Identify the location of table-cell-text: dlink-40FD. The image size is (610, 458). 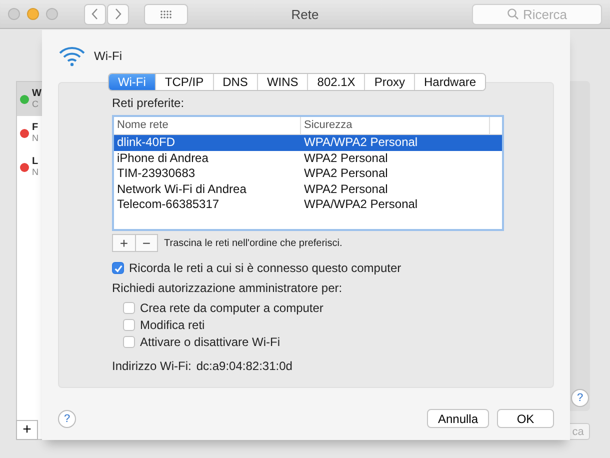
(146, 142).